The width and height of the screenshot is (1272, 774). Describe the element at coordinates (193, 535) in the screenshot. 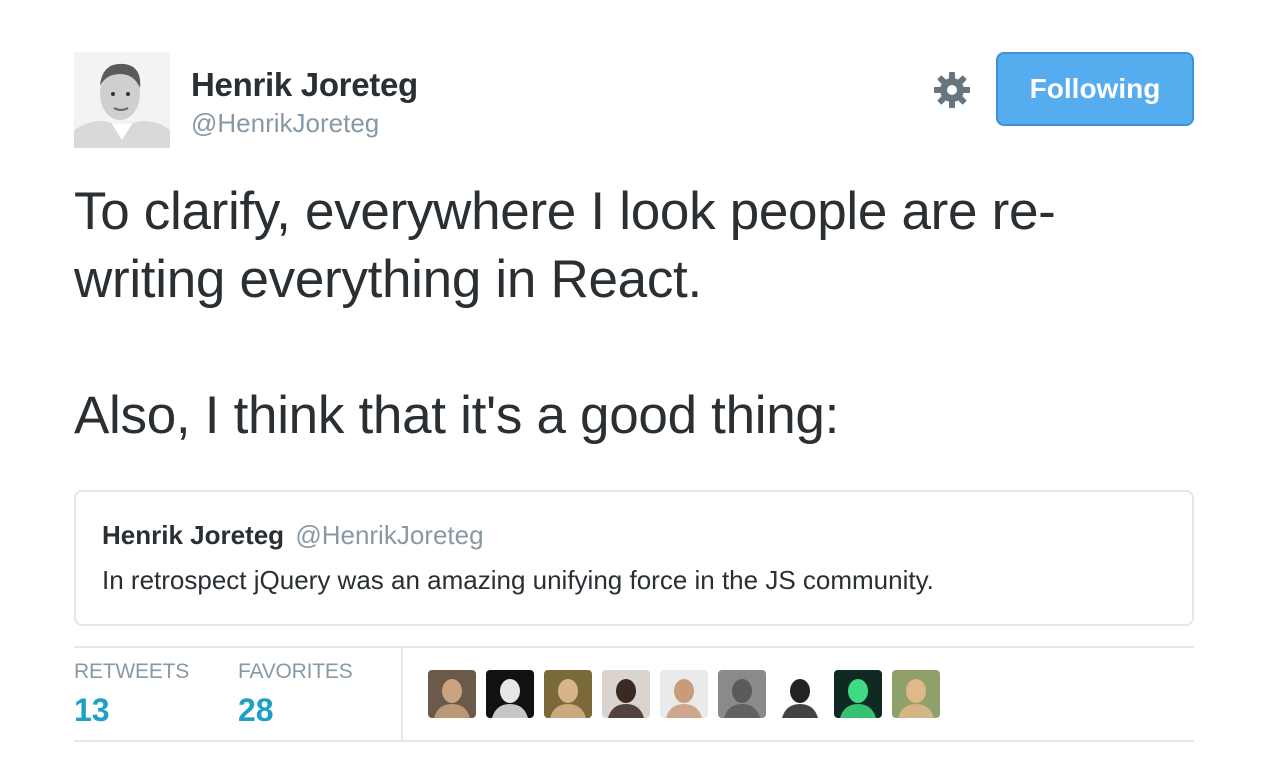

I see `quoted-tweet-author-name: Henrik Joreteg` at that location.